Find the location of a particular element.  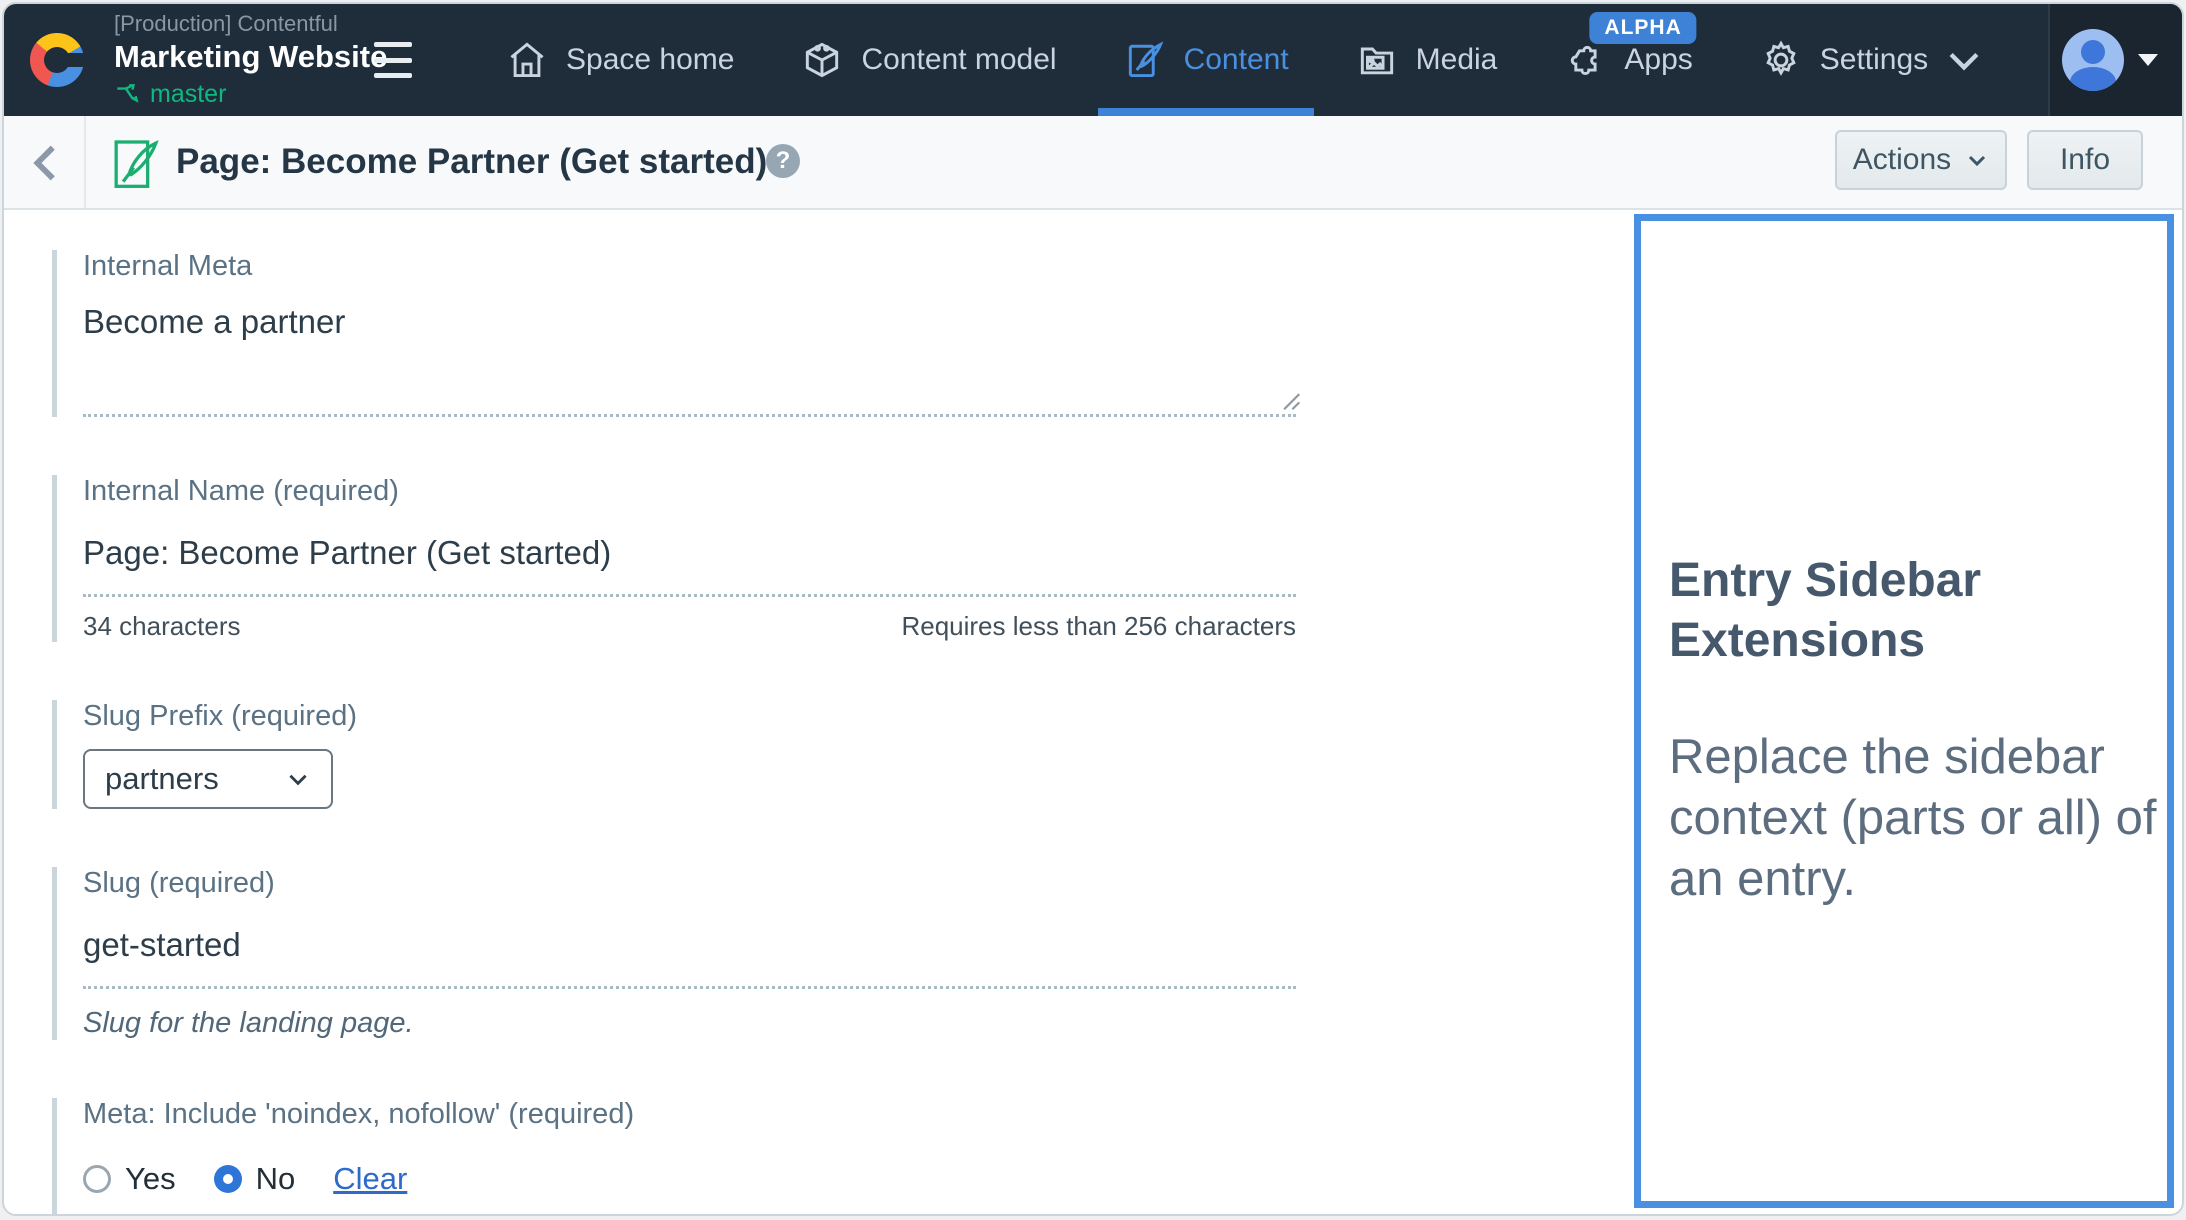

radio-checked-icon is located at coordinates (227, 1179).